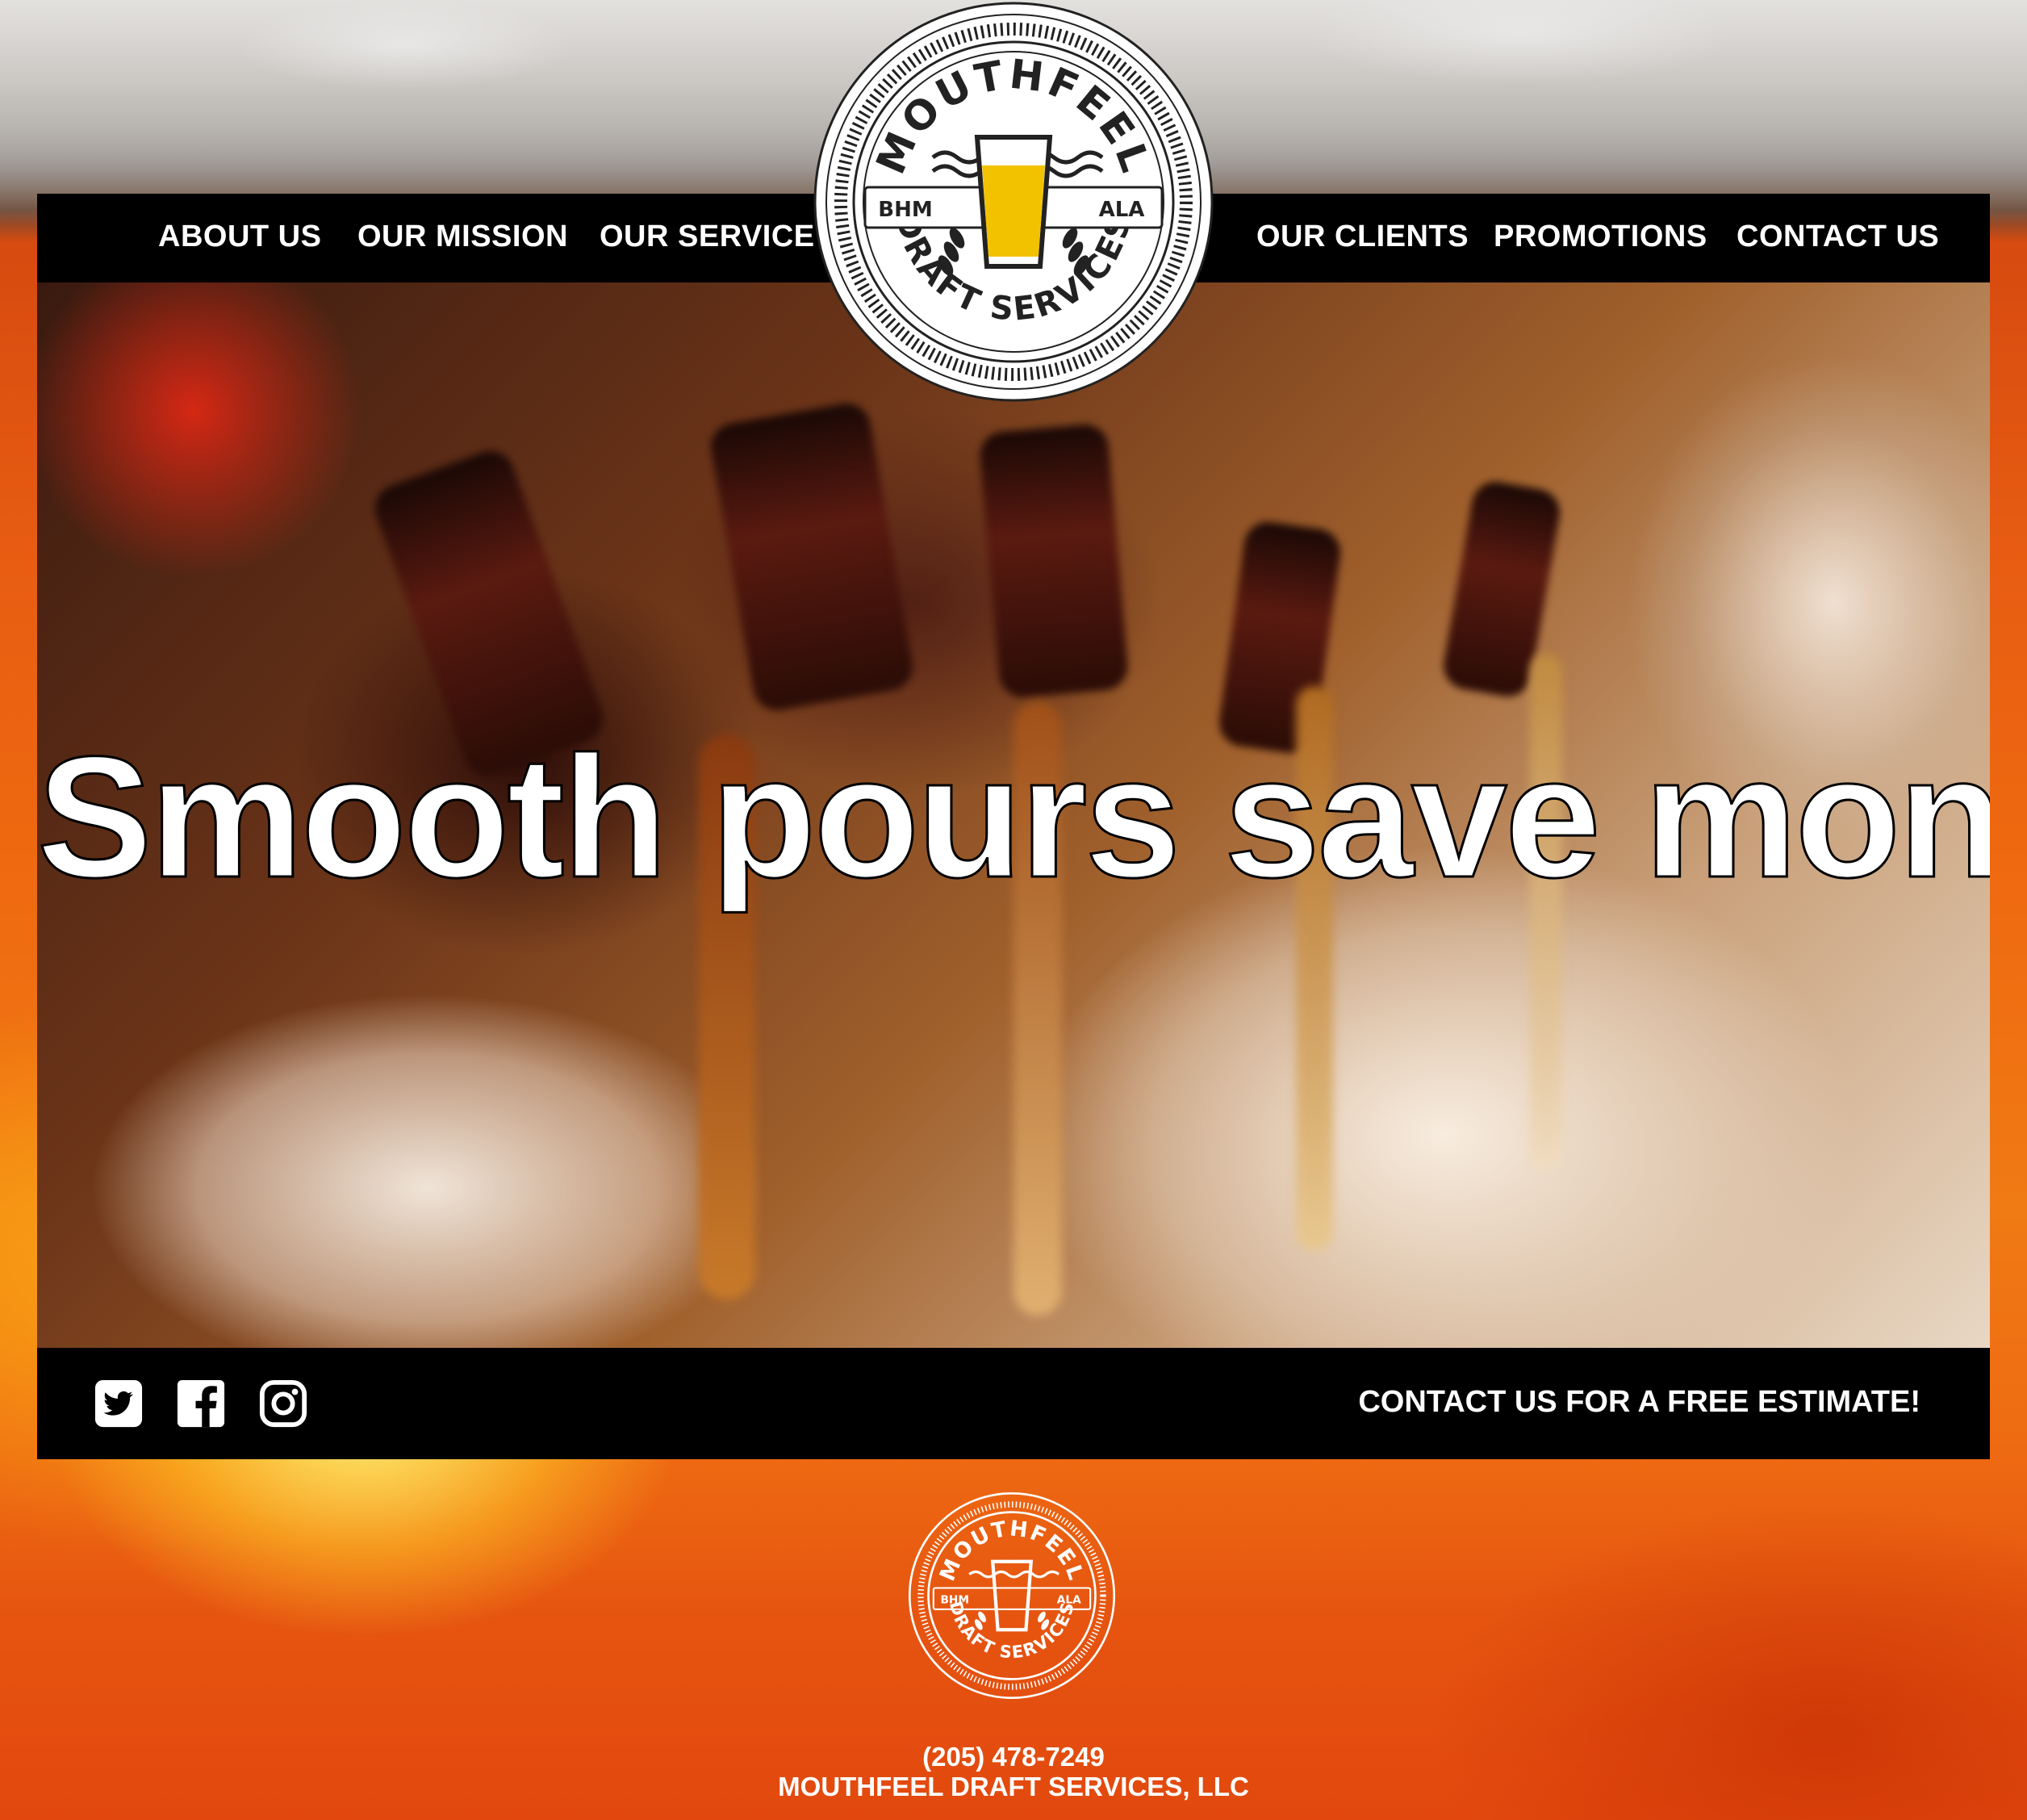  Describe the element at coordinates (1362, 237) in the screenshot. I see `nav-our-clients: OUR CLIENTS` at that location.